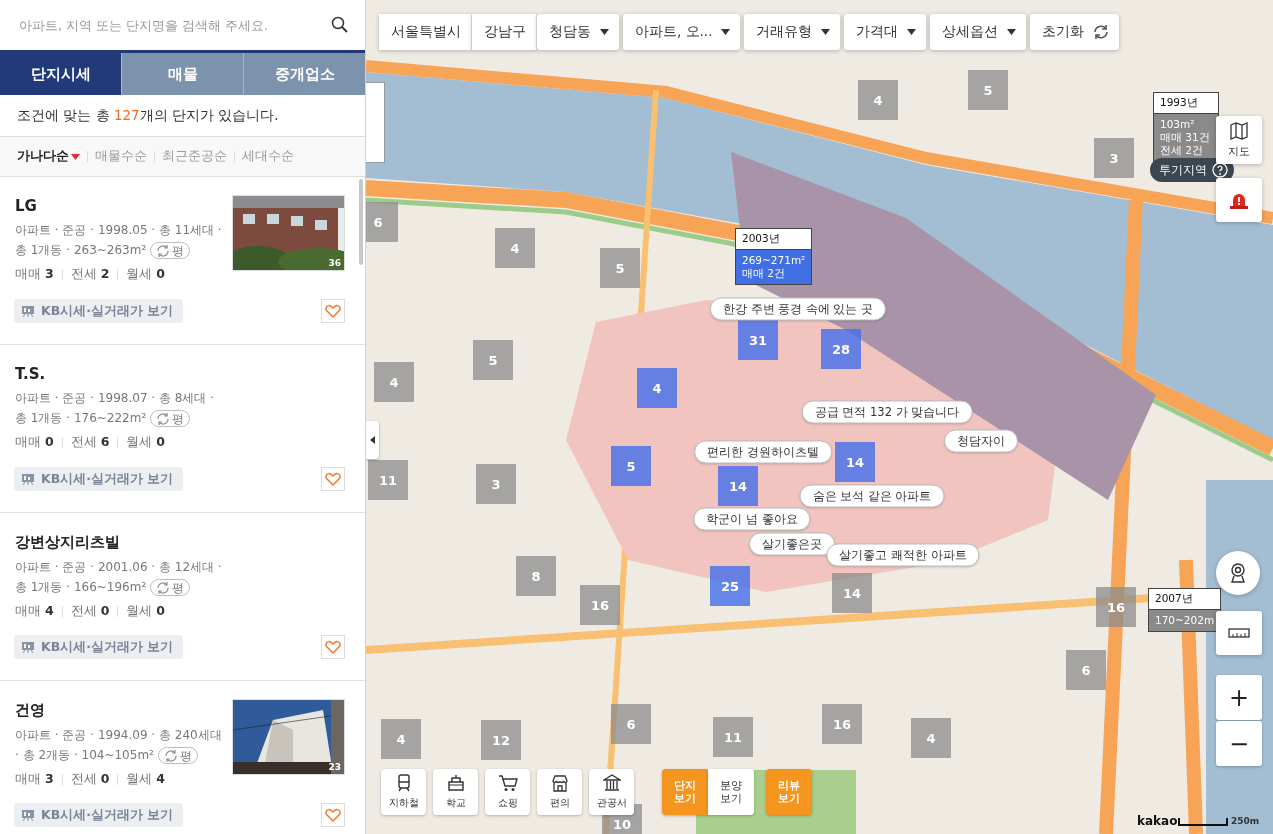  I want to click on review-bubble: 청담자이, so click(981, 441).